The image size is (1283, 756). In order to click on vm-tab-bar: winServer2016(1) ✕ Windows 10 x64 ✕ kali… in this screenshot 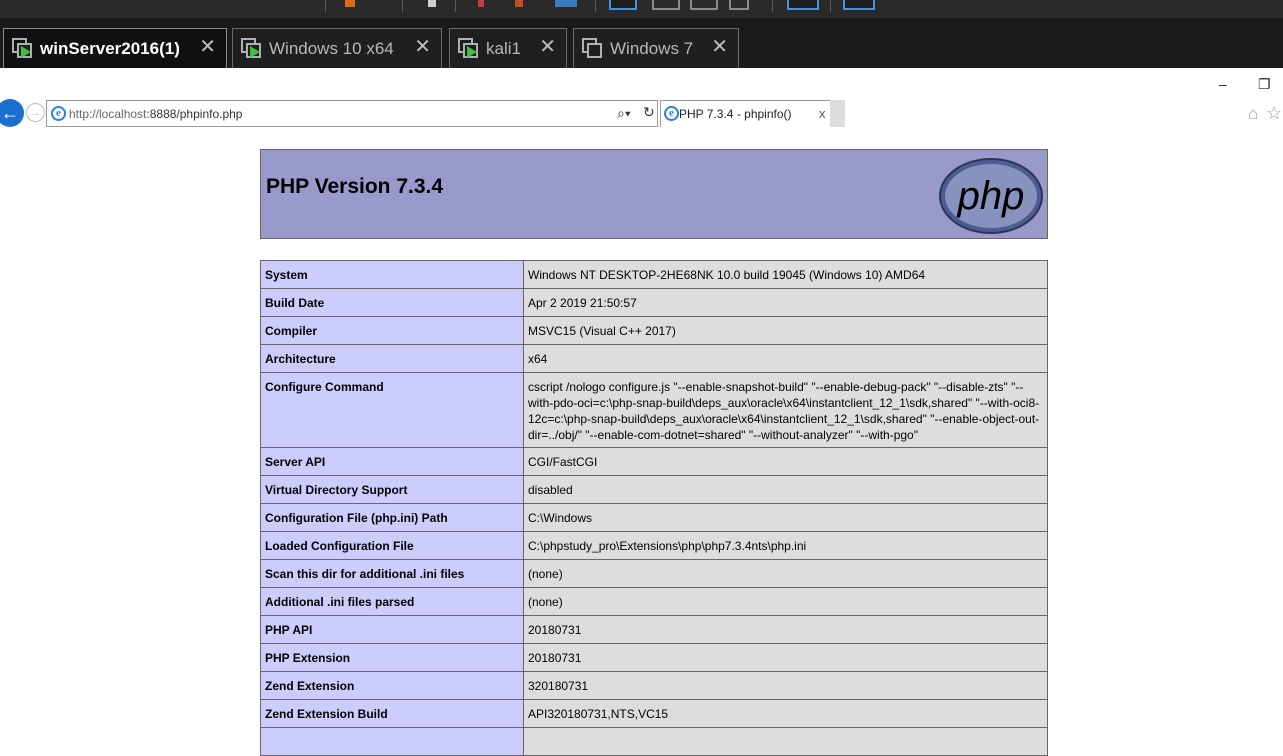, I will do `click(641, 43)`.